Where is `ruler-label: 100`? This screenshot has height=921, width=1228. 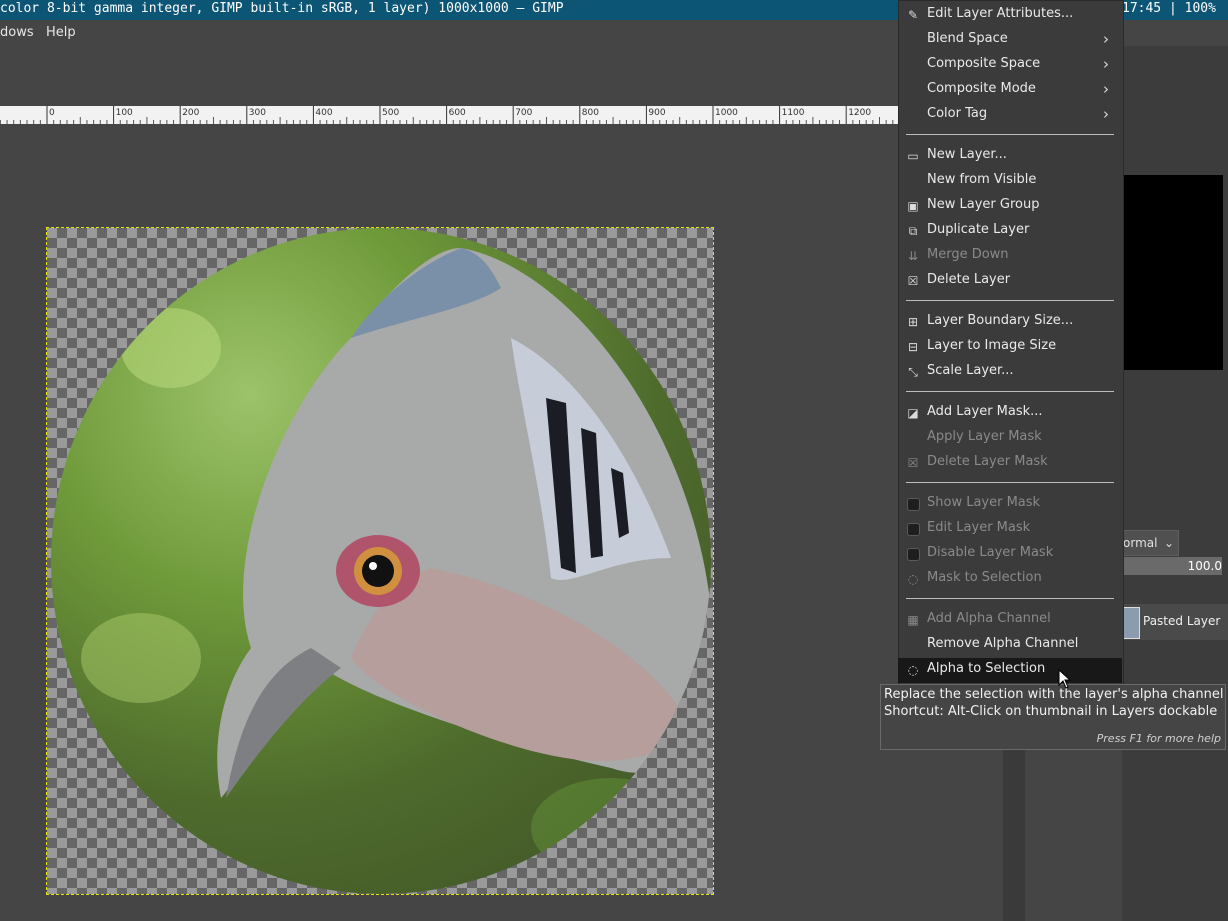 ruler-label: 100 is located at coordinates (124, 113).